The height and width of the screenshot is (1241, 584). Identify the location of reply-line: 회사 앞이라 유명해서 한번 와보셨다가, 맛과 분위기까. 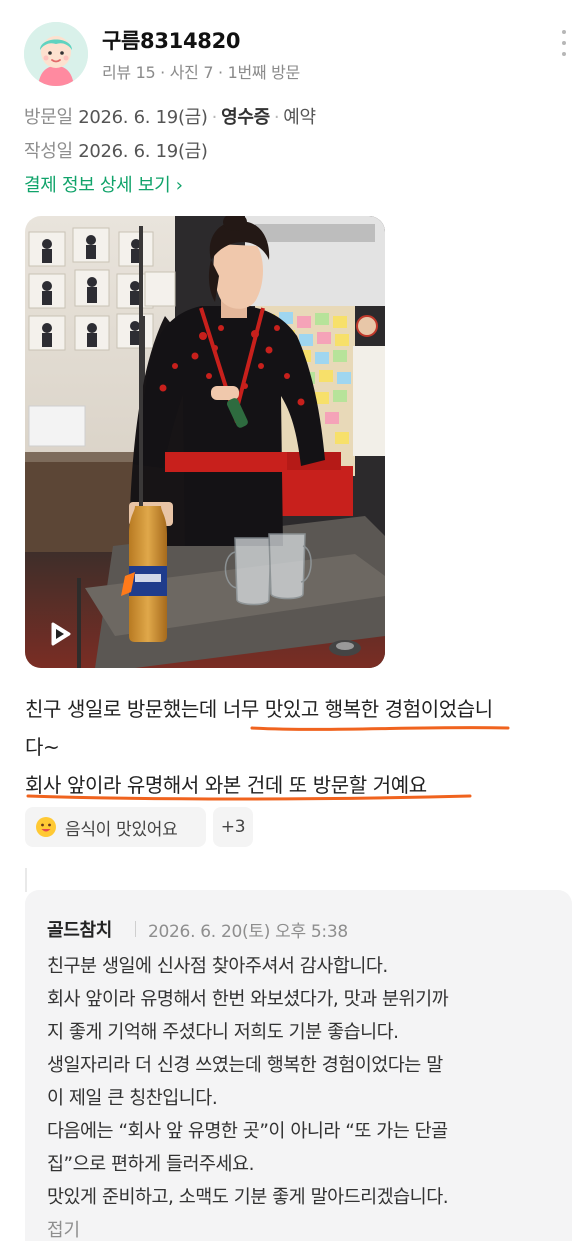
(248, 999).